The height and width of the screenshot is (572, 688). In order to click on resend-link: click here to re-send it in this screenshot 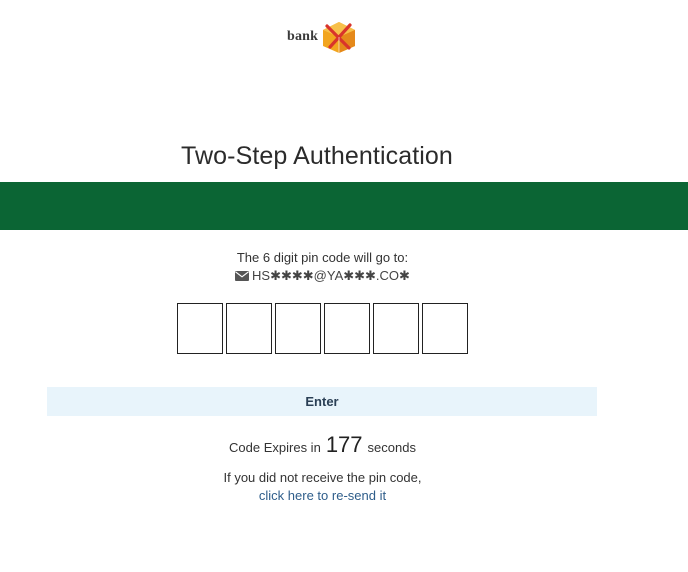, I will do `click(322, 495)`.